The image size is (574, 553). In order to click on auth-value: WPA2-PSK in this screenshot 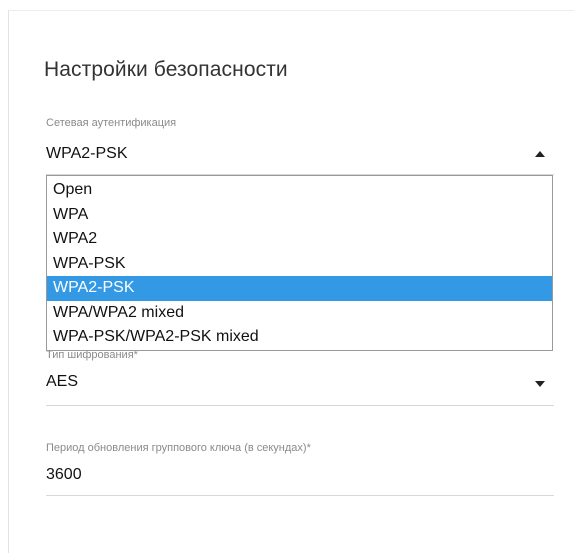, I will do `click(87, 153)`.